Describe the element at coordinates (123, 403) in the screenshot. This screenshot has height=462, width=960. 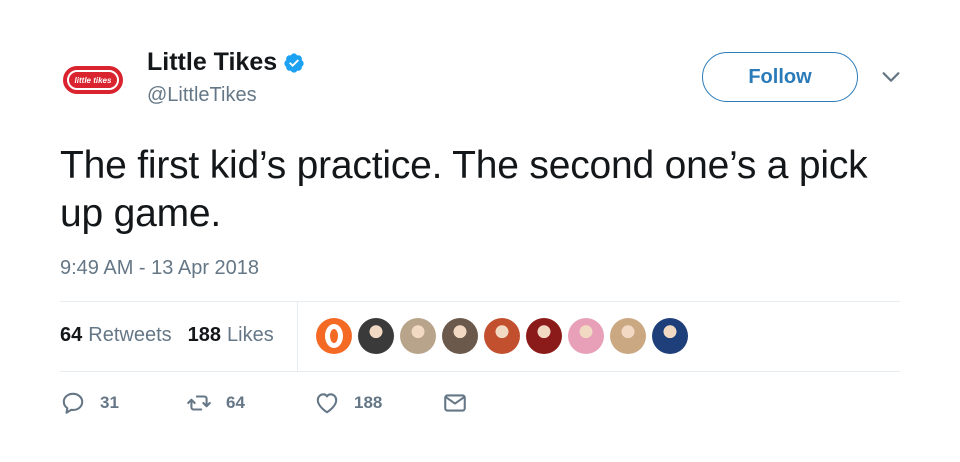
I see `reply-button: 31` at that location.